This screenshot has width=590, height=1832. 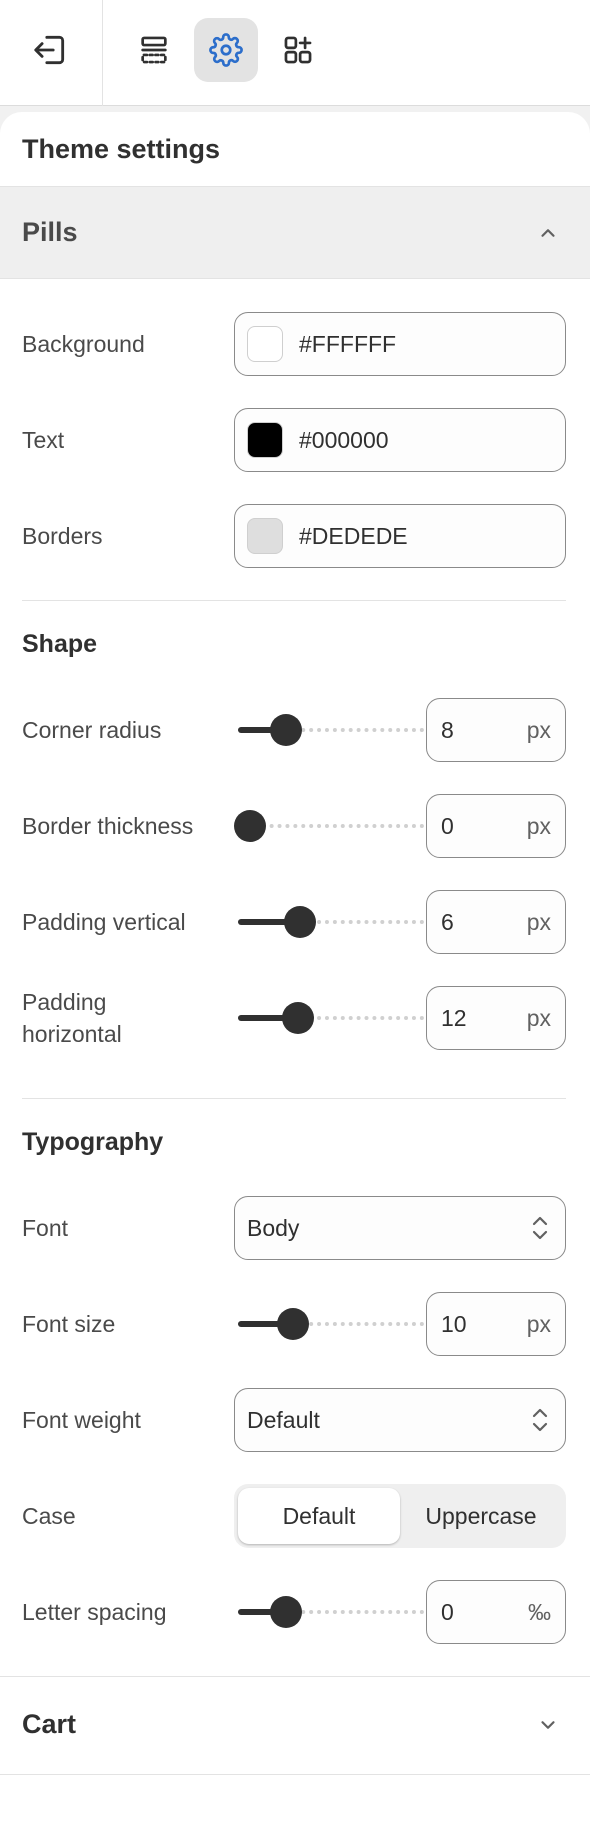 I want to click on slider-track, so click(x=335, y=826).